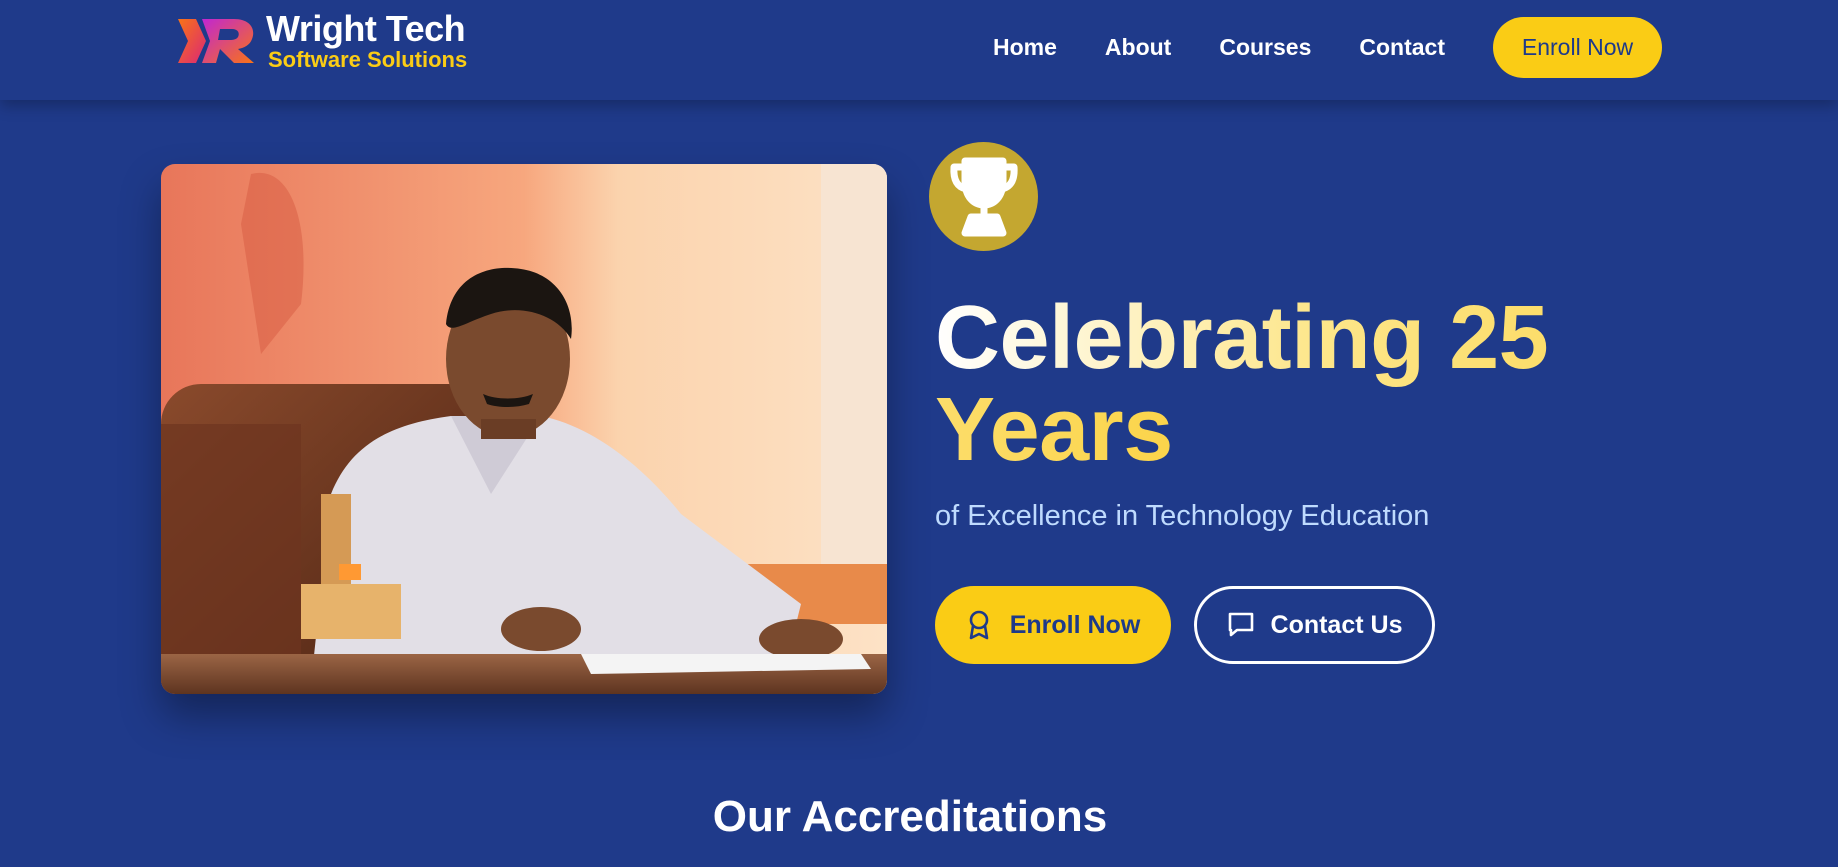 This screenshot has height=867, width=1838. I want to click on nav-enroll-button: Enroll Now, so click(1577, 47).